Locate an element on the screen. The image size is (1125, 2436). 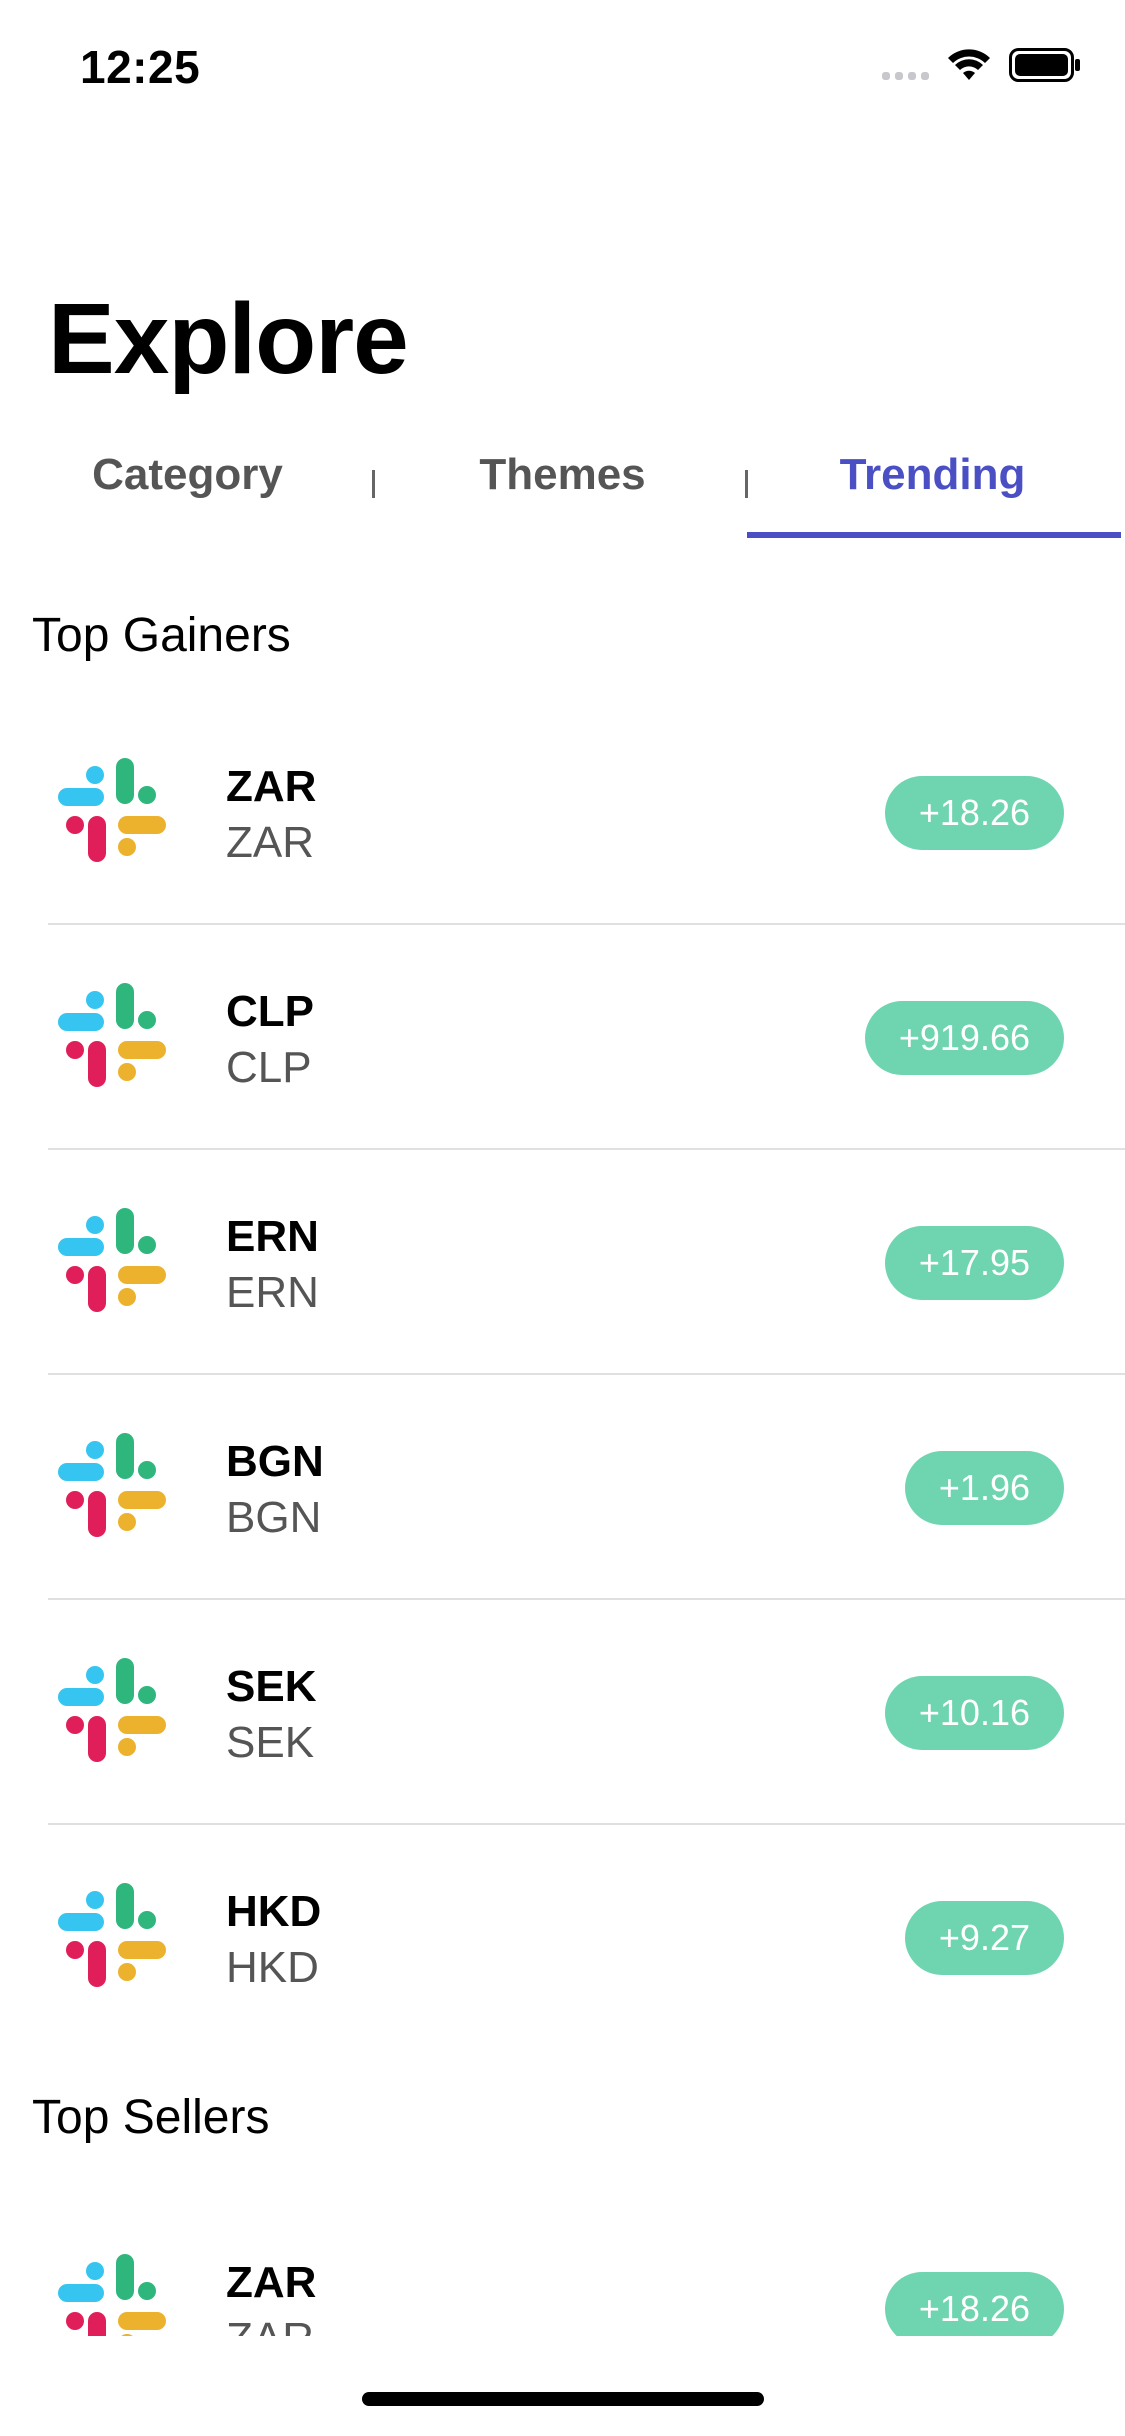
list-item: ERN ERN +17.95 is located at coordinates (562, 1262).